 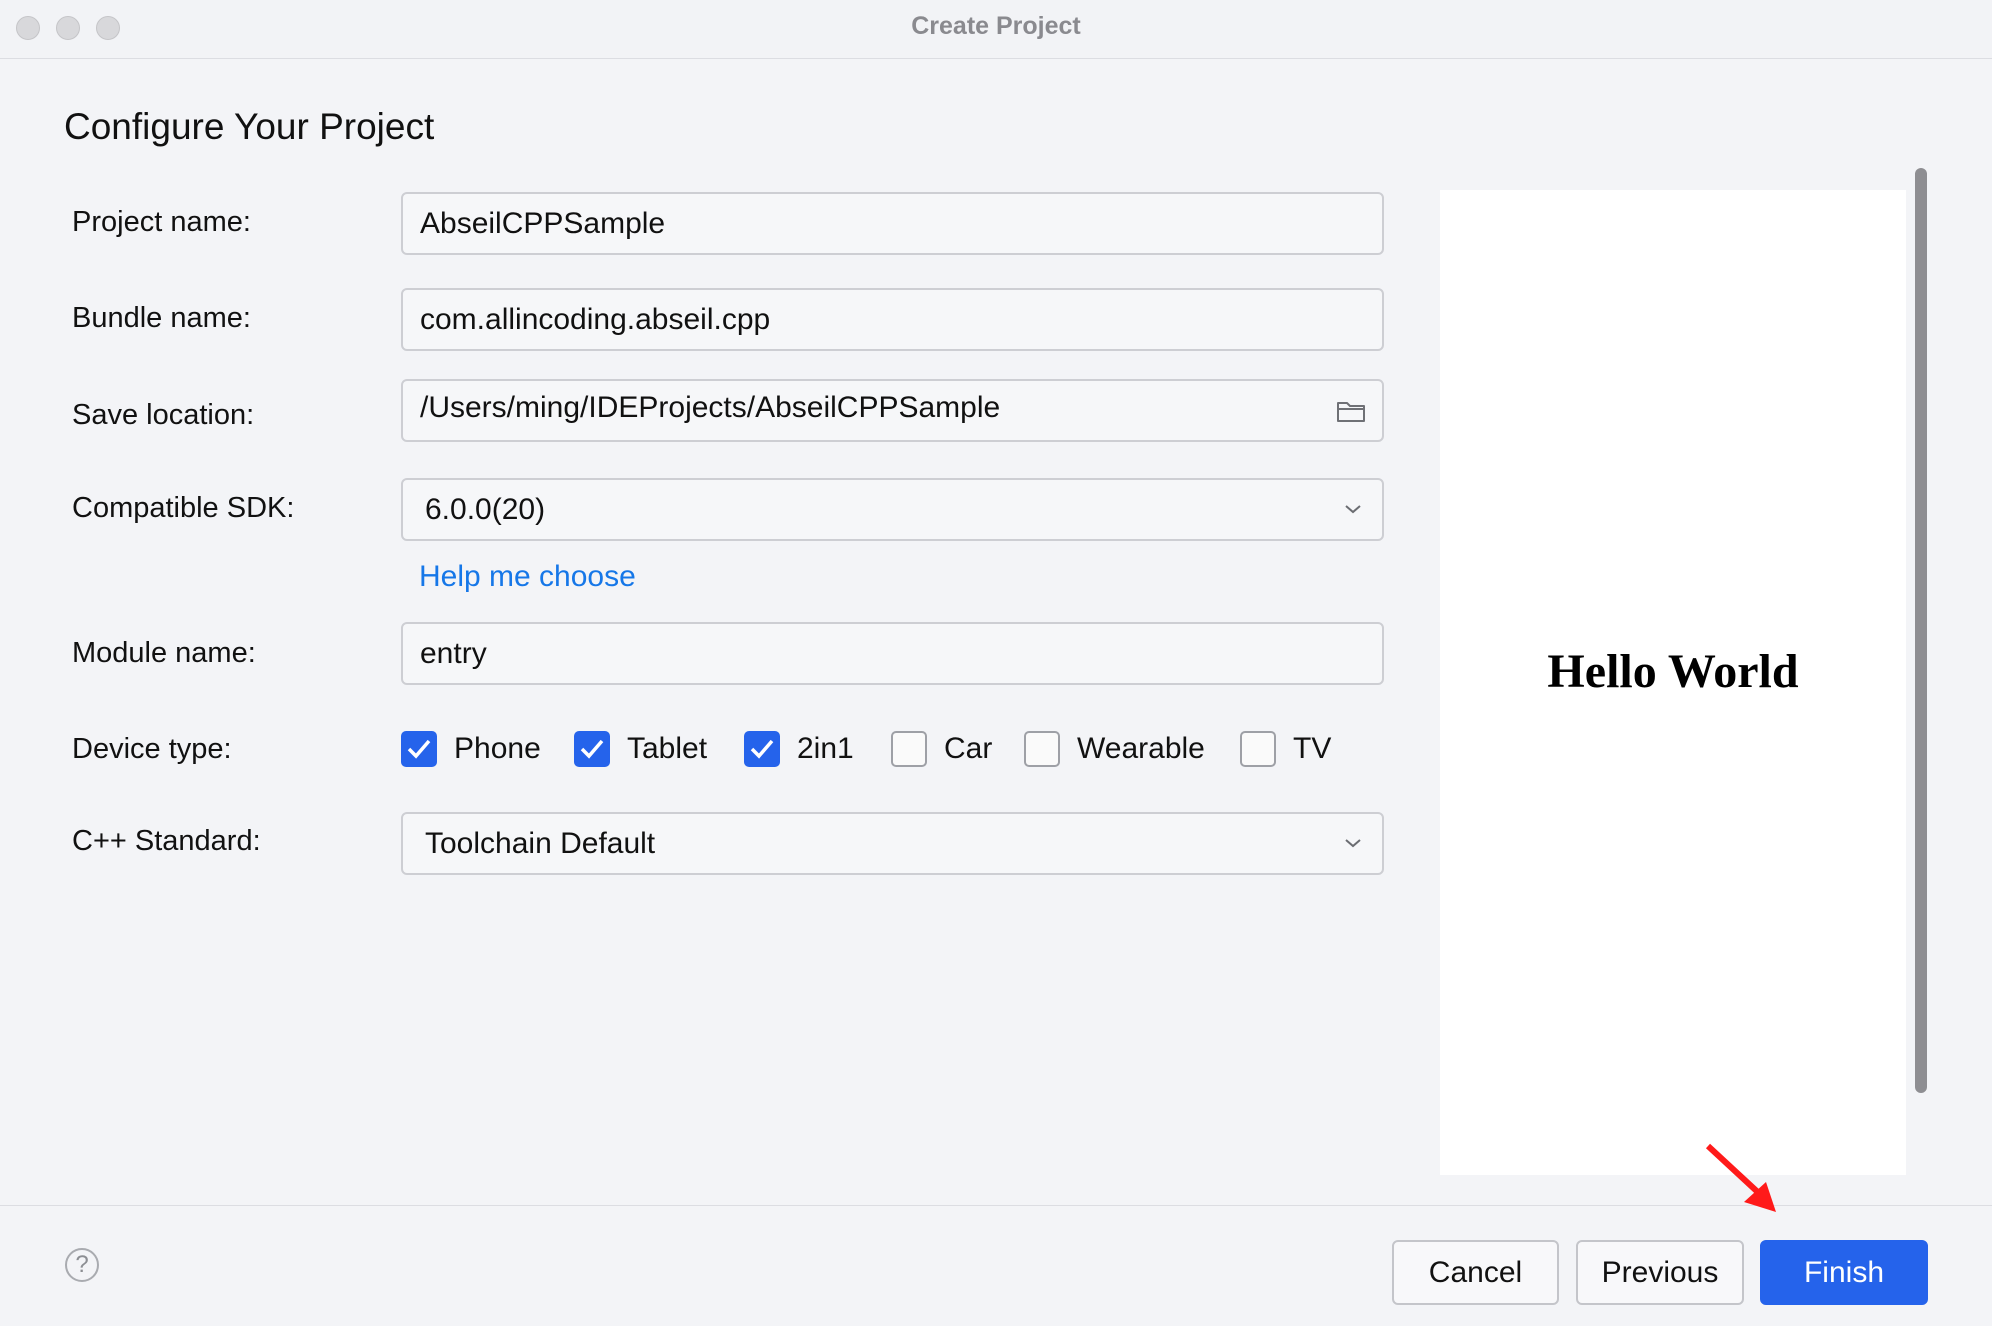 What do you see at coordinates (485, 509) in the screenshot?
I see `compatible-sdk-value: 6.0.0(20)` at bounding box center [485, 509].